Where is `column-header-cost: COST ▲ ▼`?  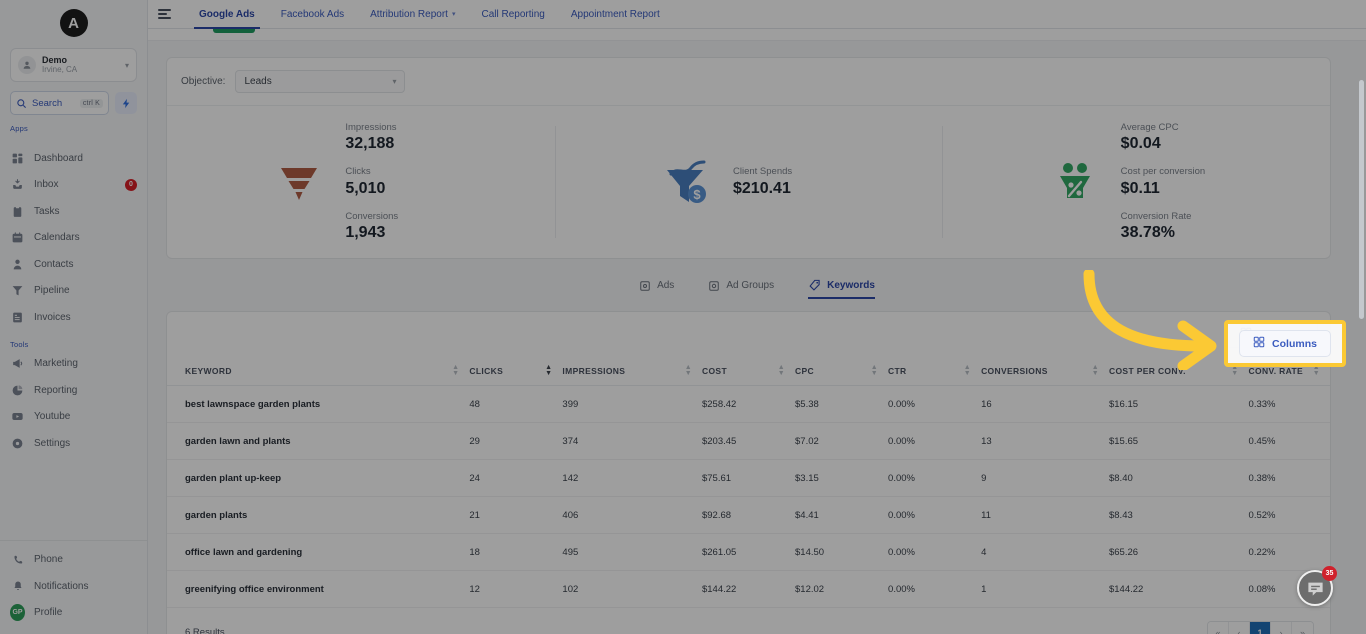
column-header-cost: COST ▲ ▼ is located at coordinates (748, 371).